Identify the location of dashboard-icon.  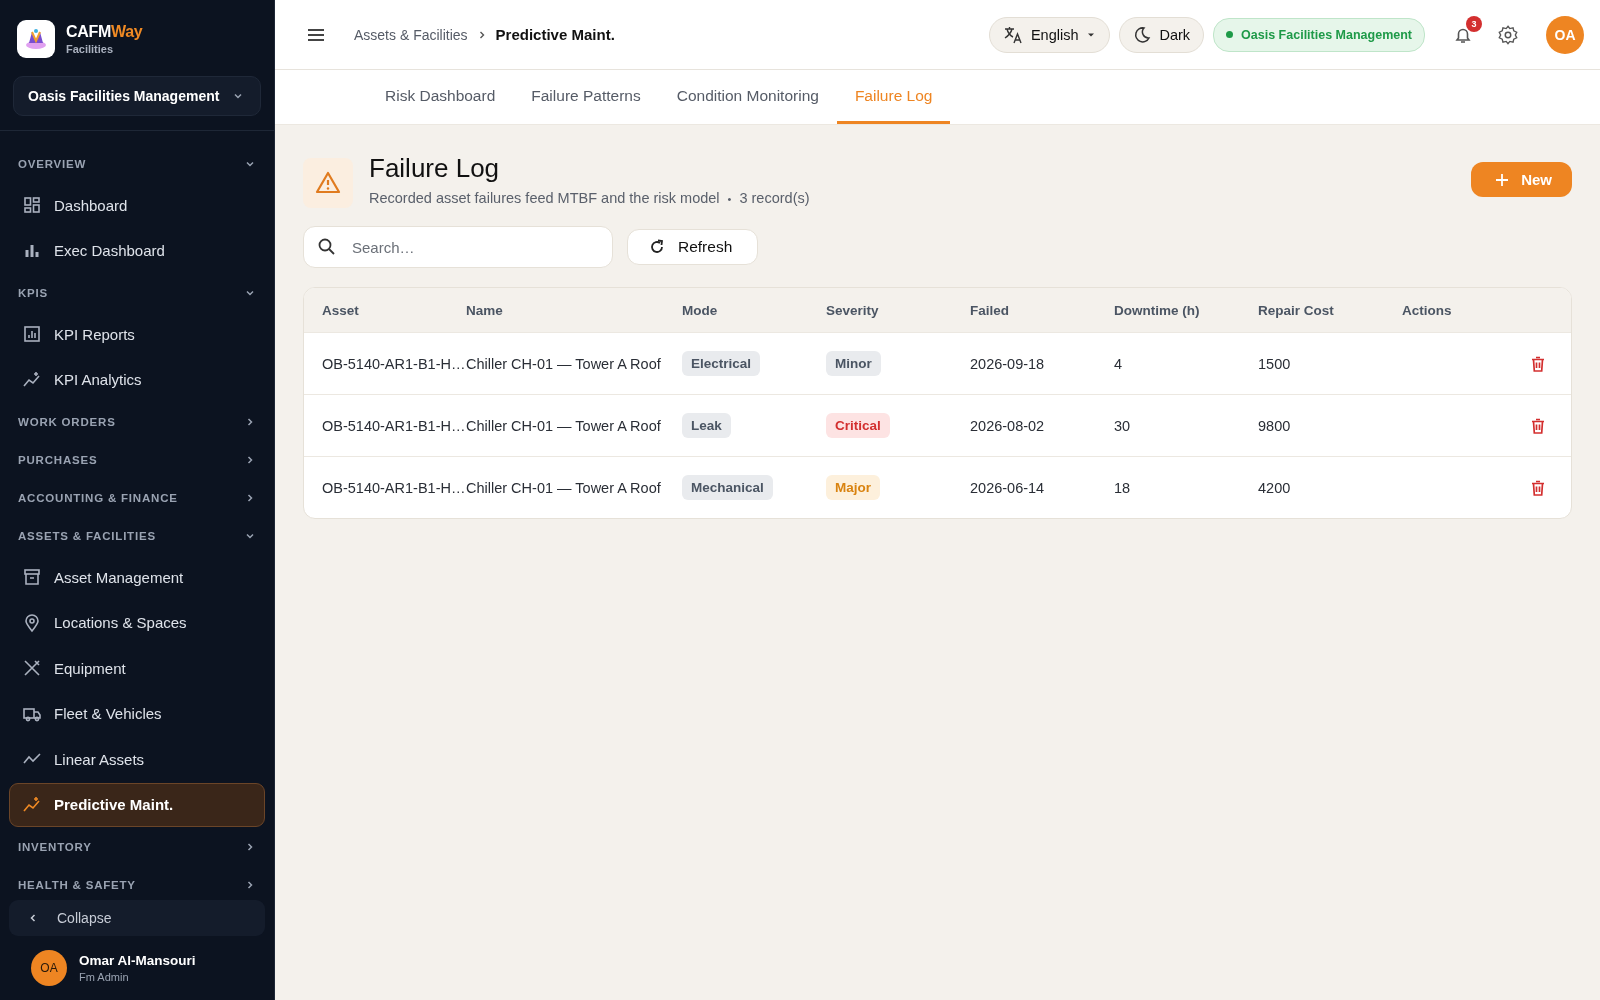
(32, 205).